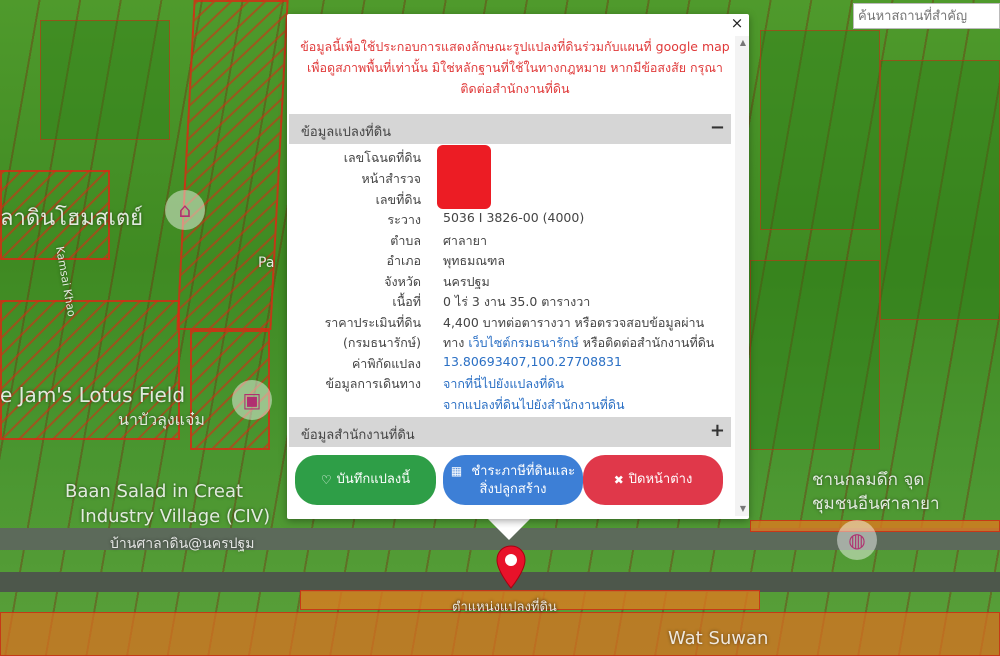  I want to click on map-label: ชุมชนอีนศาลายา, so click(876, 504).